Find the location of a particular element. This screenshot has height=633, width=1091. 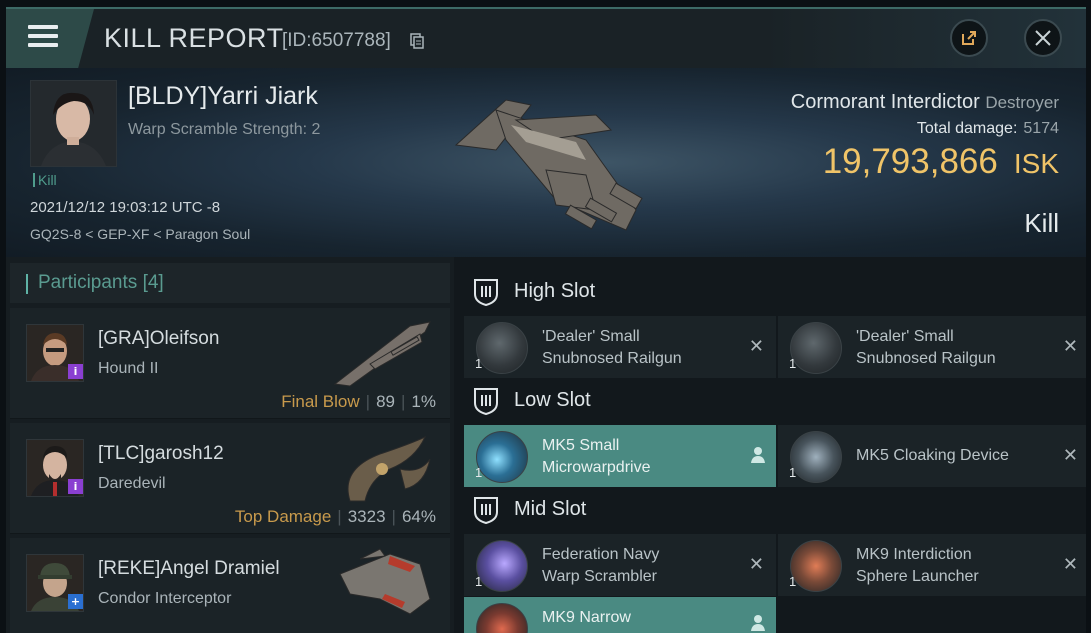

copy-icon is located at coordinates (417, 41).